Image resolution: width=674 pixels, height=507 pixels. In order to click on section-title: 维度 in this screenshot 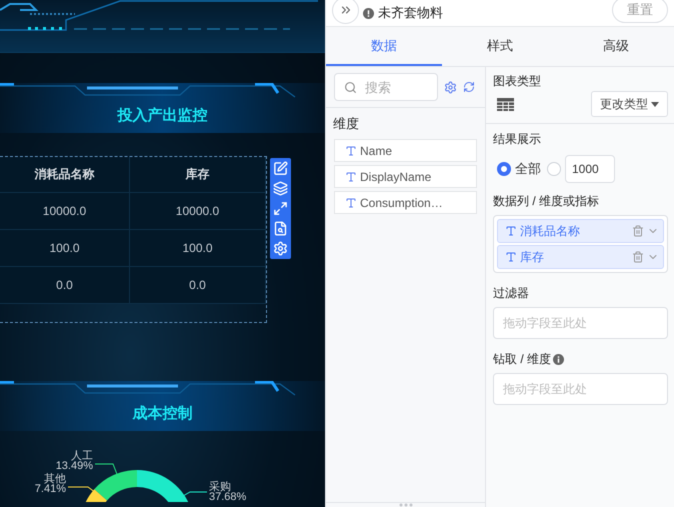, I will do `click(346, 124)`.